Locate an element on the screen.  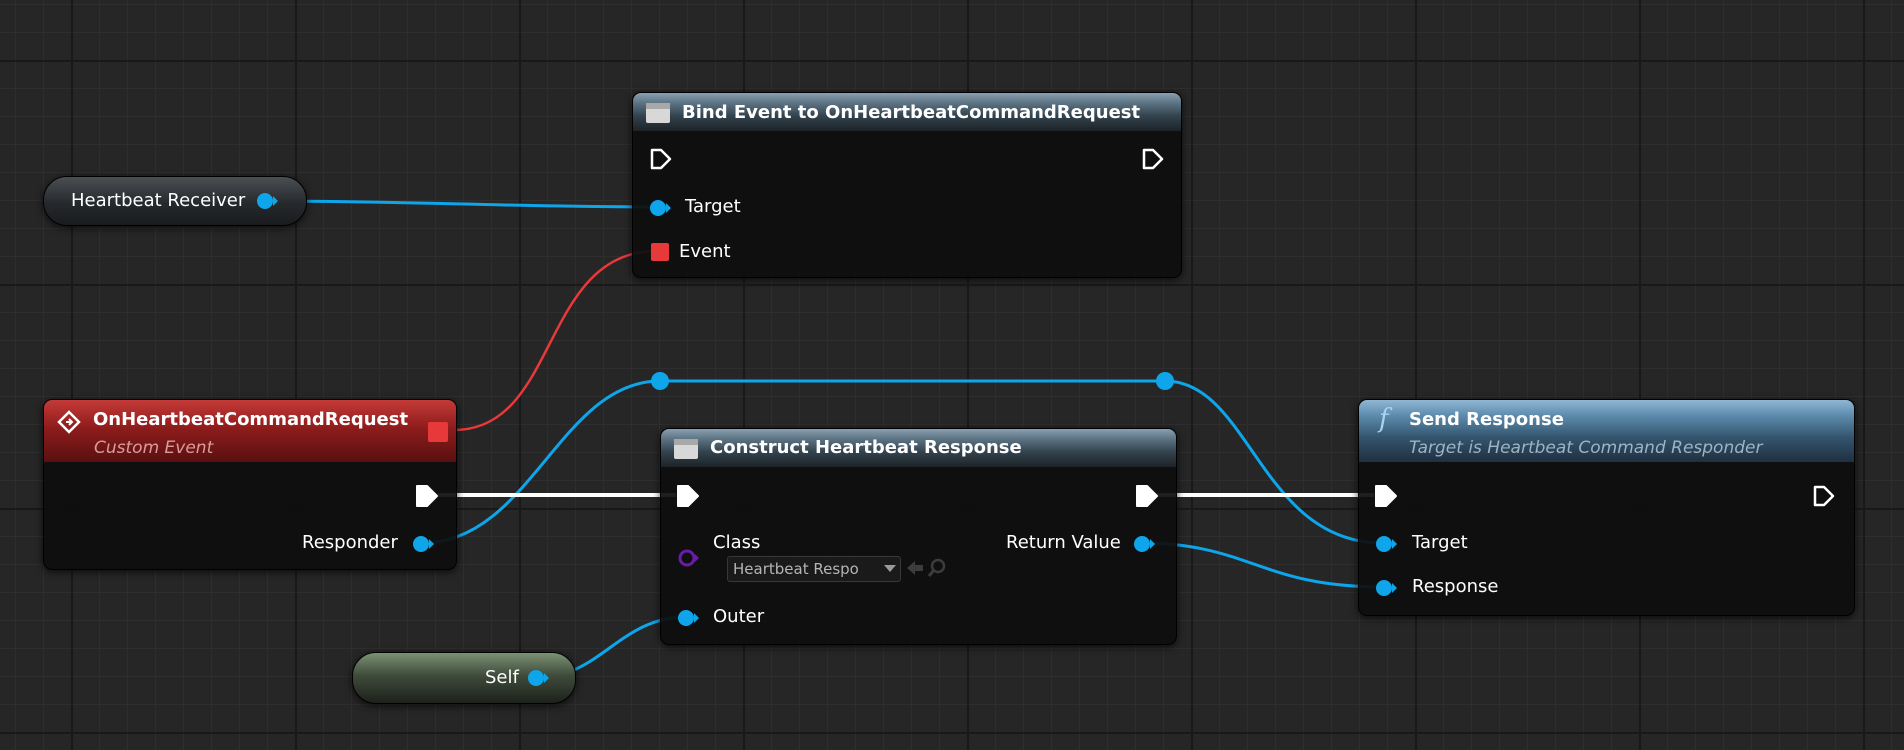
browse-search-icon is located at coordinates (937, 568).